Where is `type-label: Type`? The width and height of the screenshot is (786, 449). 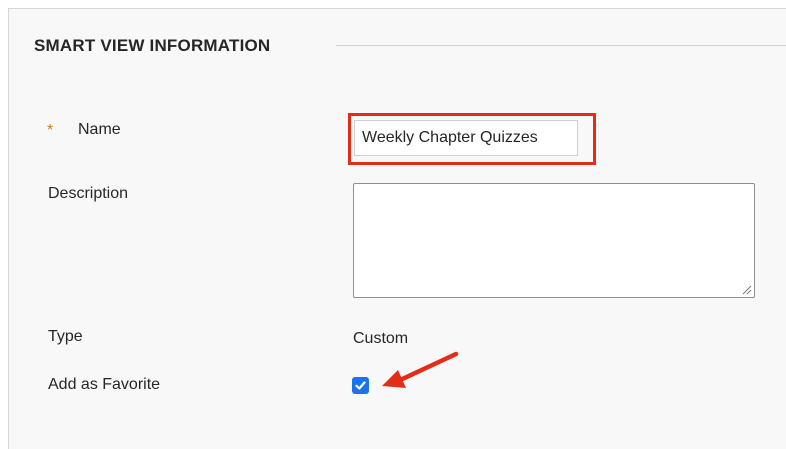
type-label: Type is located at coordinates (65, 336).